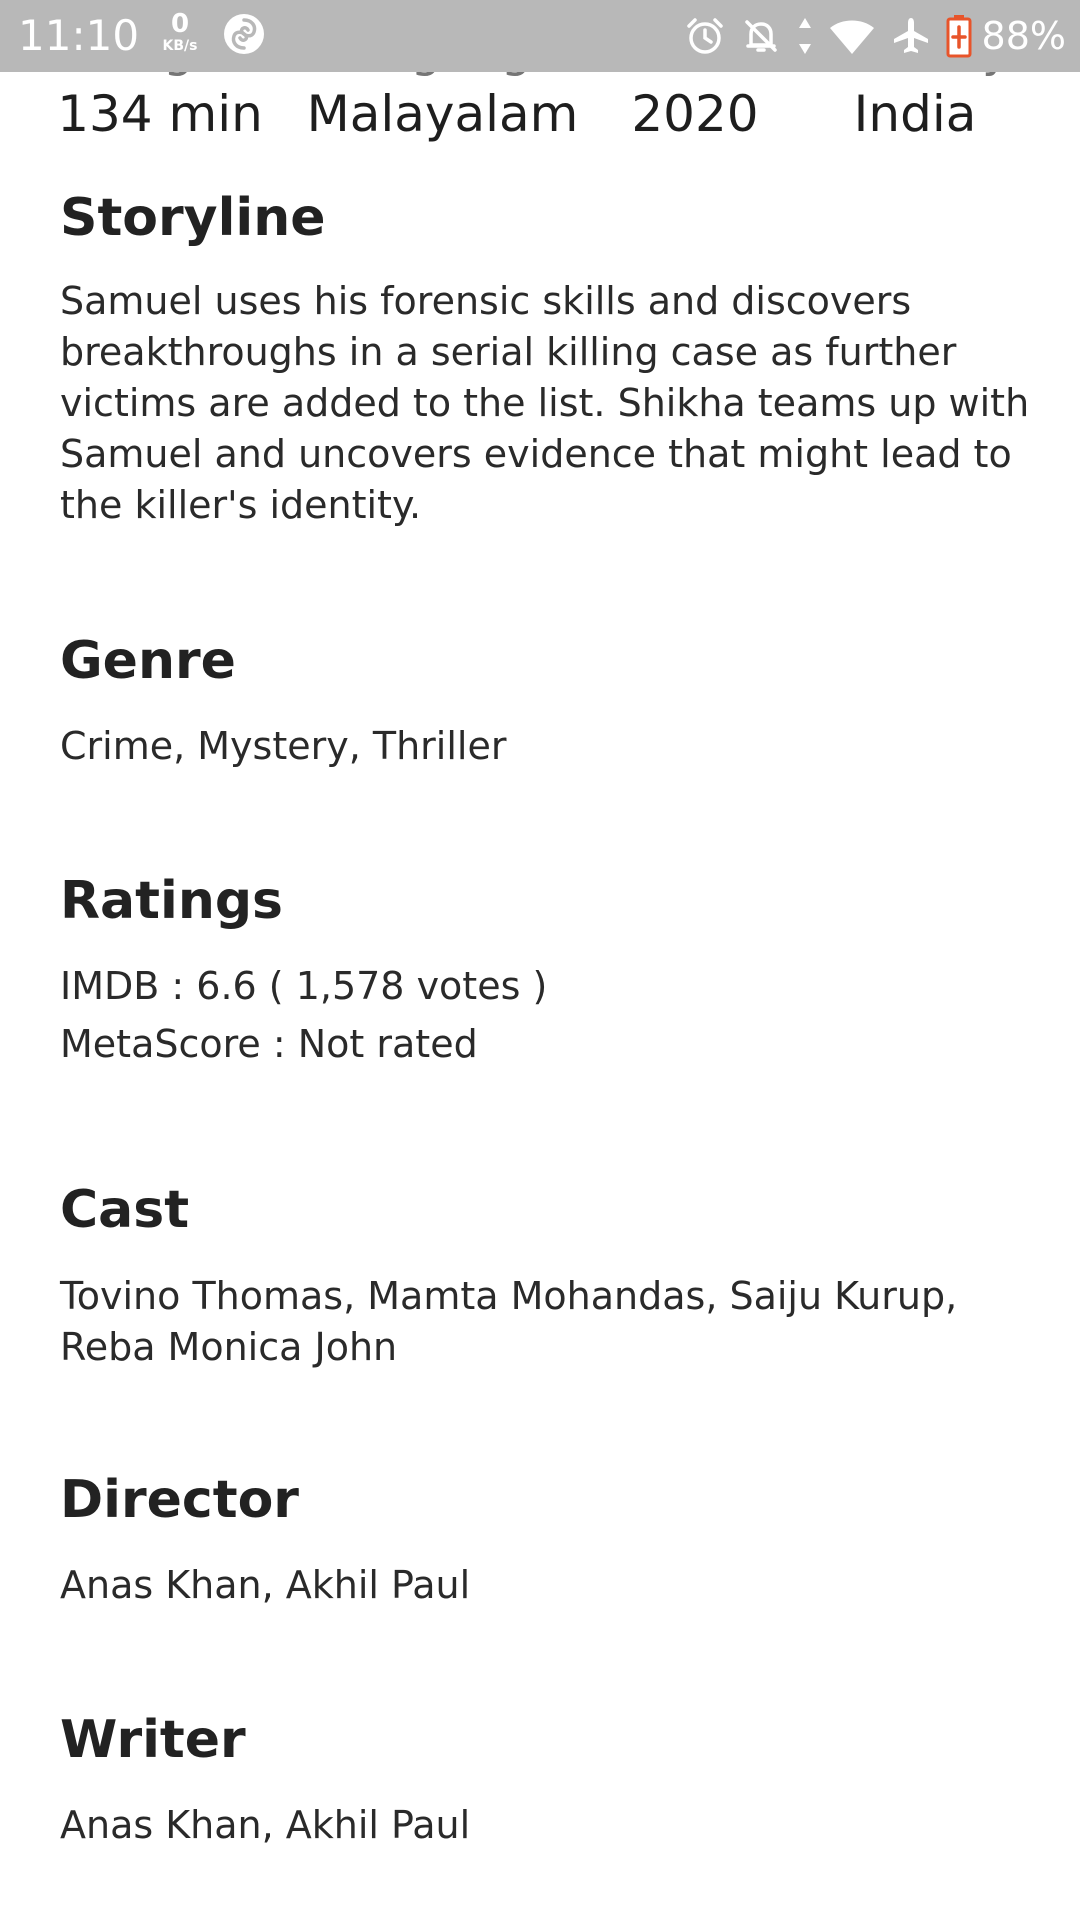 This screenshot has height=1920, width=1080. I want to click on stat-language-value: Malayalam, so click(442, 114).